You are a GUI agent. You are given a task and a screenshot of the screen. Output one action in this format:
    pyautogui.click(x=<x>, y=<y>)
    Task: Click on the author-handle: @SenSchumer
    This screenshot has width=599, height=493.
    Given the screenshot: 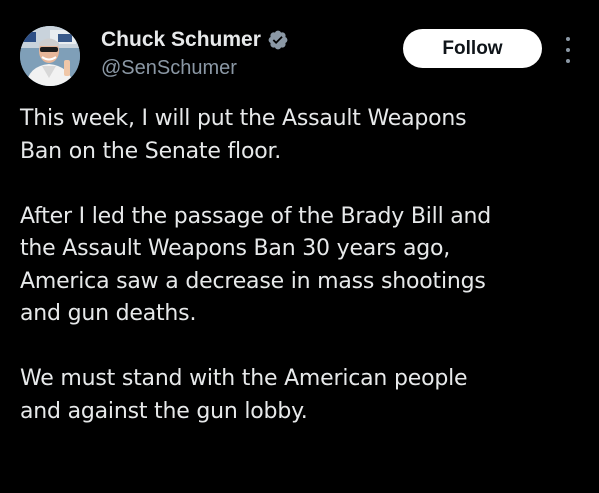 What is the action you would take?
    pyautogui.click(x=169, y=68)
    